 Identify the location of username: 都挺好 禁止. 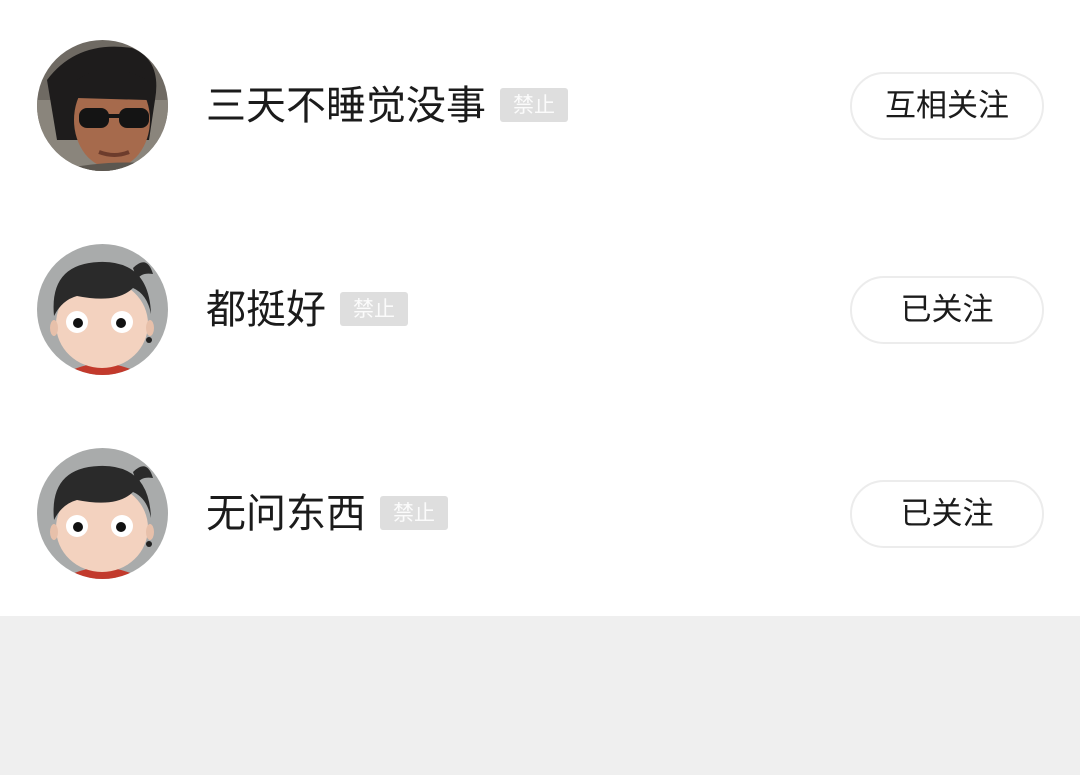
(307, 310).